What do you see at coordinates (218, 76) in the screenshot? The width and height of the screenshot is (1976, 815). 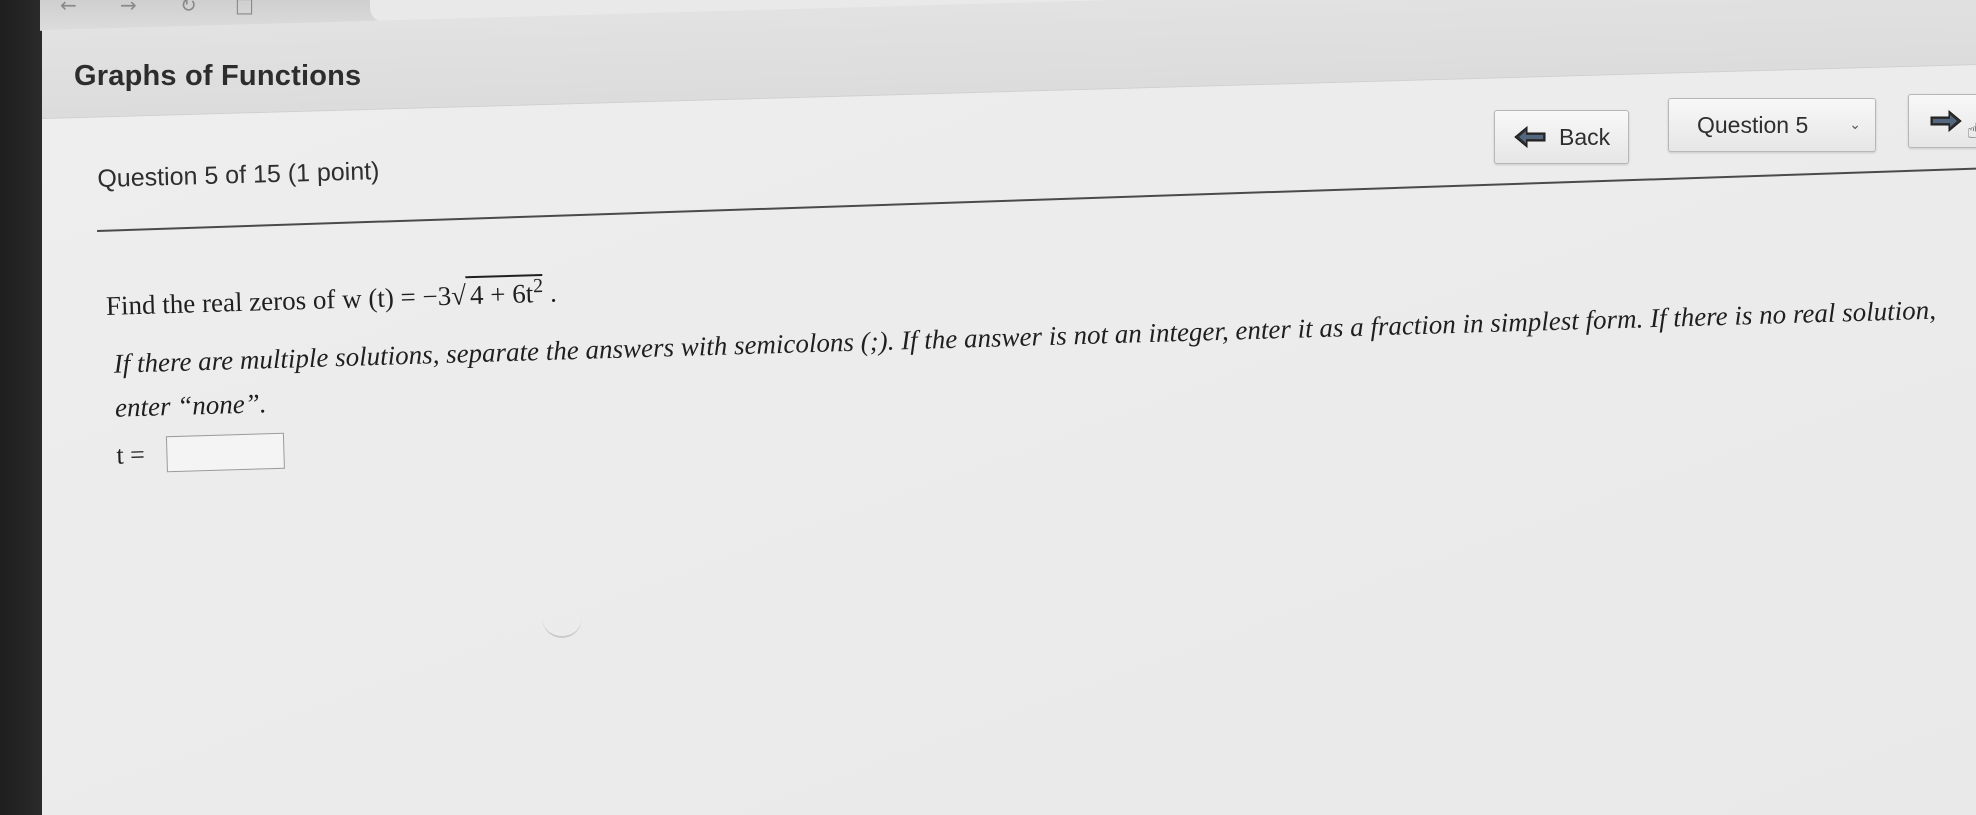 I see `page-title: Graphs of Functions` at bounding box center [218, 76].